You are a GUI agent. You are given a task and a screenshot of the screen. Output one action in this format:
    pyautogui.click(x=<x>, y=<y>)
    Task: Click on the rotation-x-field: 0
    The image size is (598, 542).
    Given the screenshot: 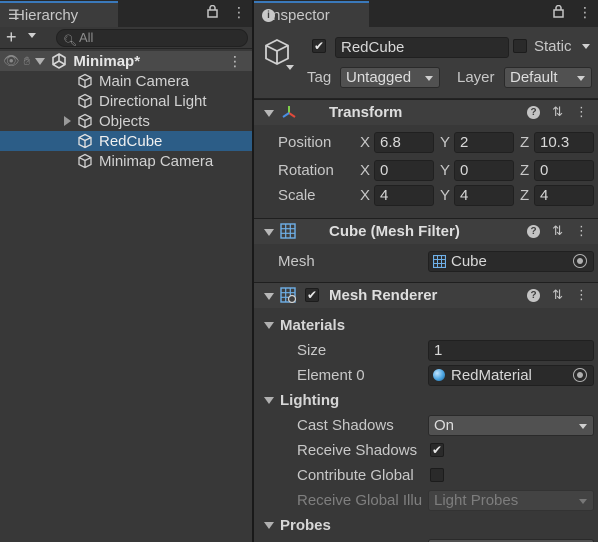 What is the action you would take?
    pyautogui.click(x=404, y=170)
    